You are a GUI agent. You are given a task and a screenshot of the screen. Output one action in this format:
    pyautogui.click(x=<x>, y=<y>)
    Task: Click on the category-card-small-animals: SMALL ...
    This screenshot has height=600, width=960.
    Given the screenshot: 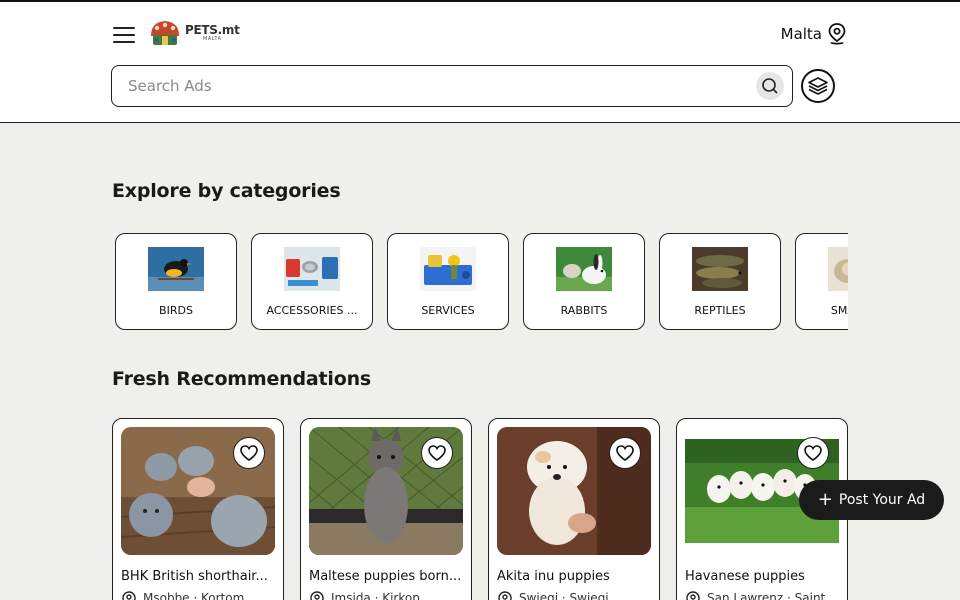 What is the action you would take?
    pyautogui.click(x=821, y=281)
    